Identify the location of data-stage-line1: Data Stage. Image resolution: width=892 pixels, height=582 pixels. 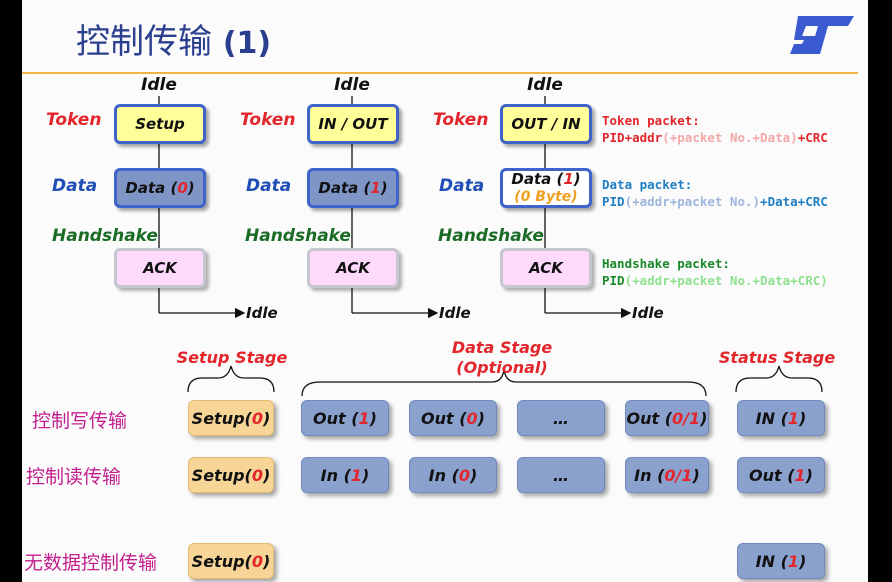
(502, 347).